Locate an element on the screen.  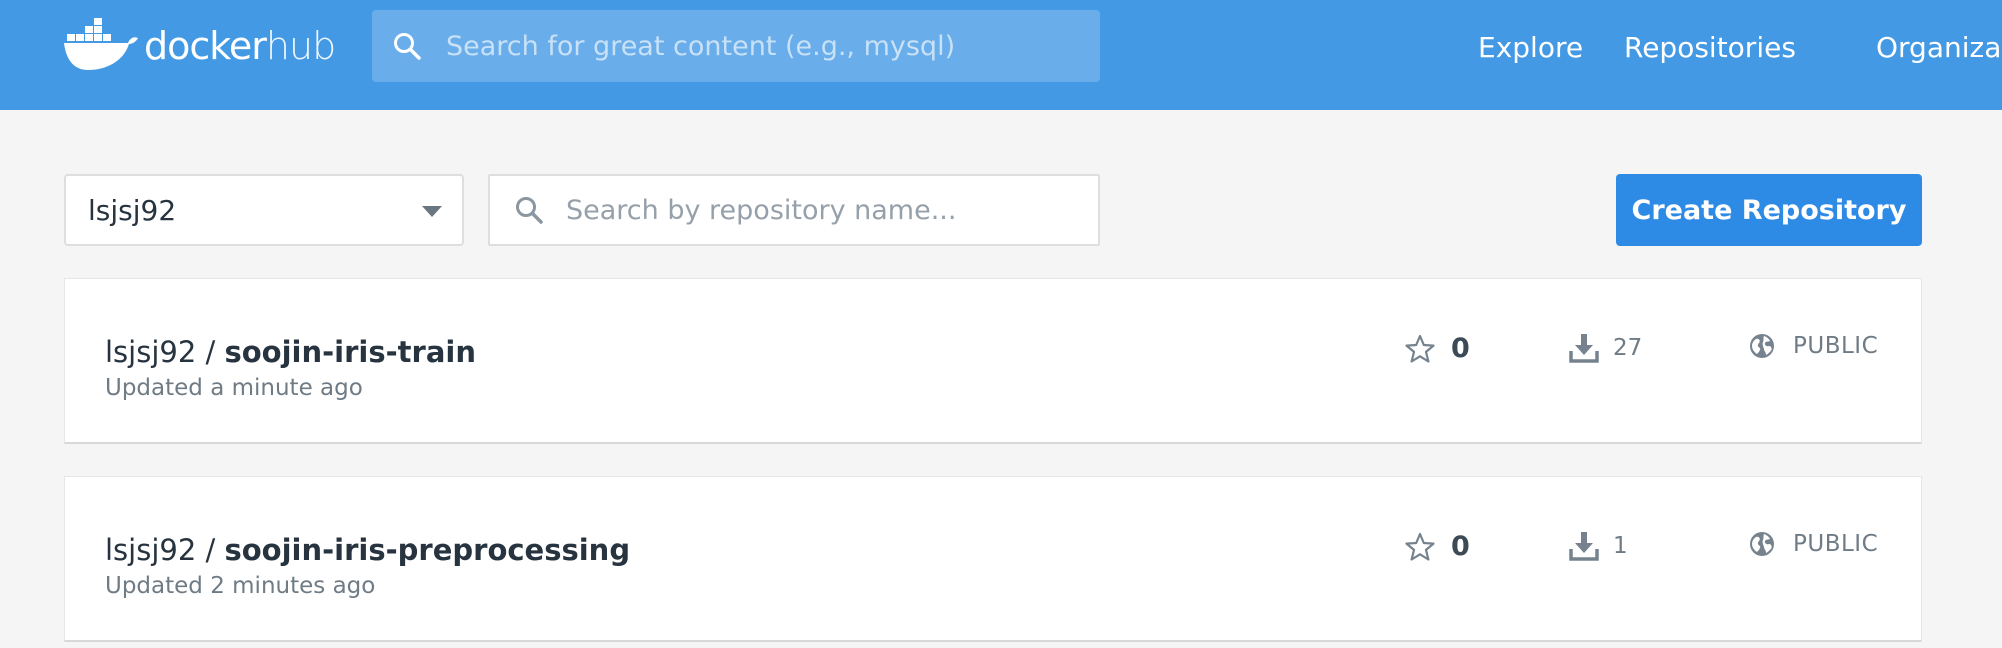
repository-title: lsjsj92 / soojin-iris-train is located at coordinates (290, 352).